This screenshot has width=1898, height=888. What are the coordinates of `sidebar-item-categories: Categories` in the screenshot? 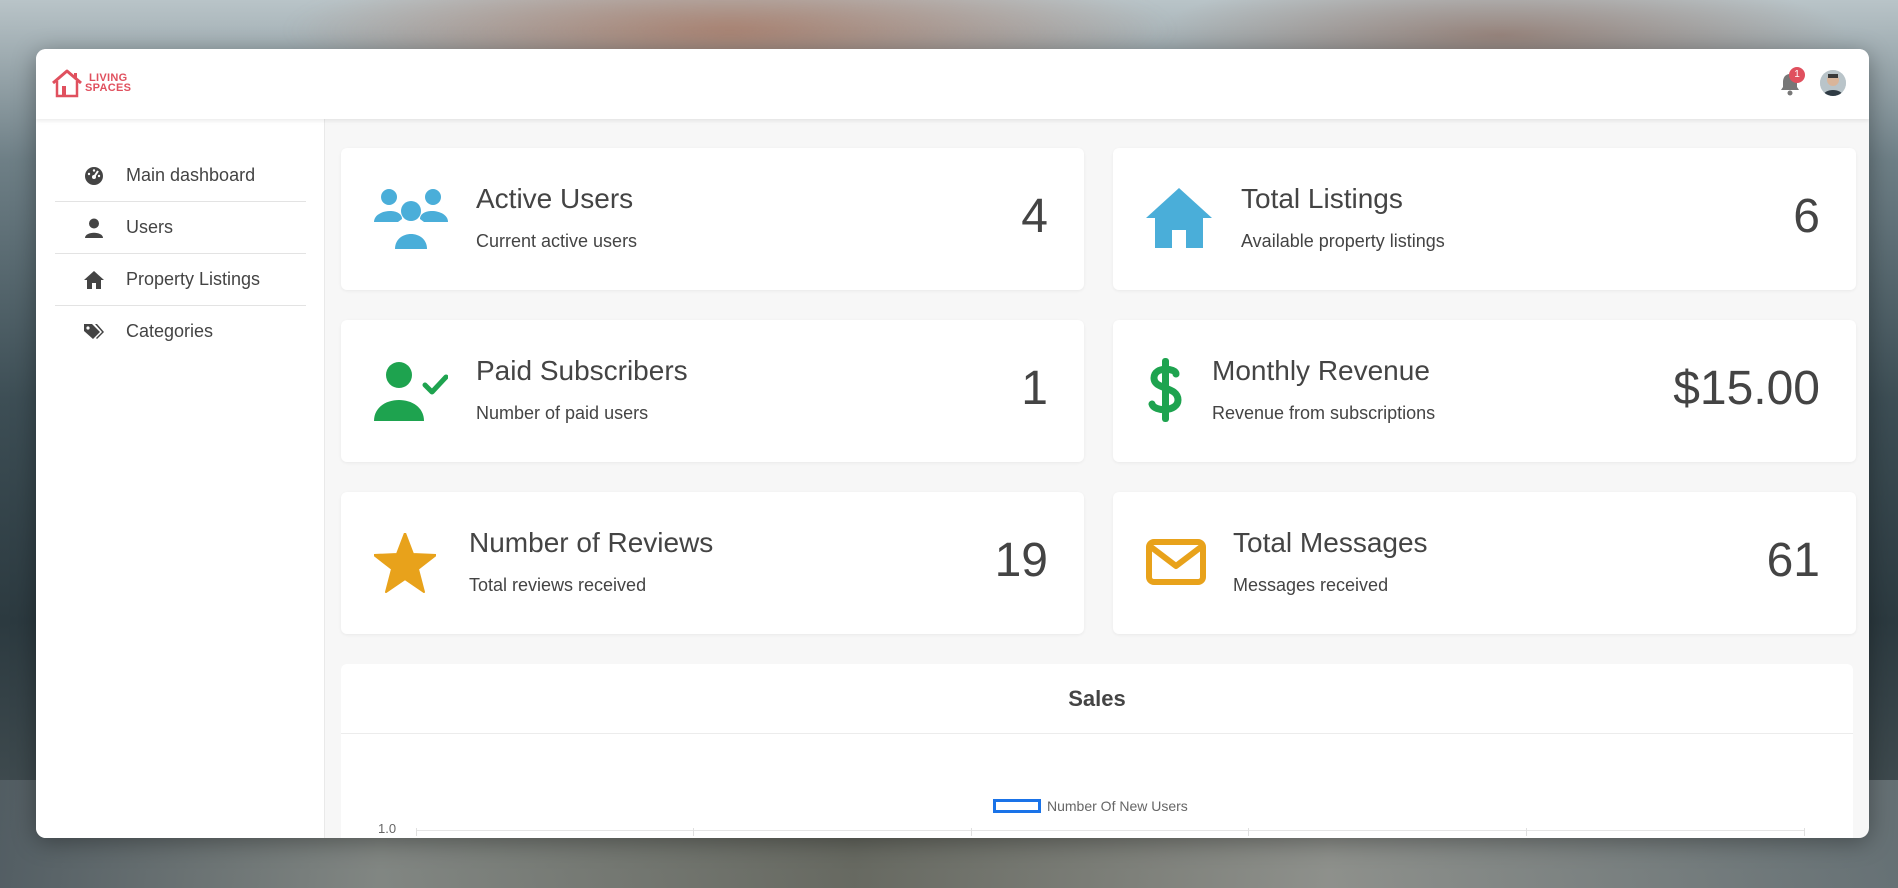 It's located at (180, 331).